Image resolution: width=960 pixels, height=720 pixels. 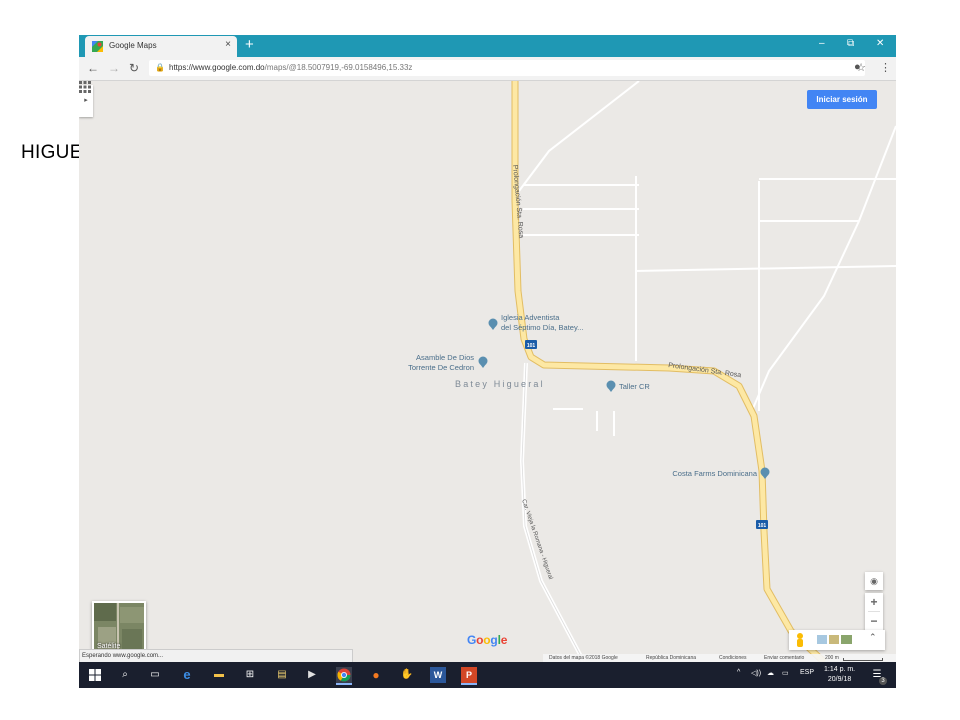 What do you see at coordinates (133, 45) in the screenshot?
I see `tab-title: Google Maps` at bounding box center [133, 45].